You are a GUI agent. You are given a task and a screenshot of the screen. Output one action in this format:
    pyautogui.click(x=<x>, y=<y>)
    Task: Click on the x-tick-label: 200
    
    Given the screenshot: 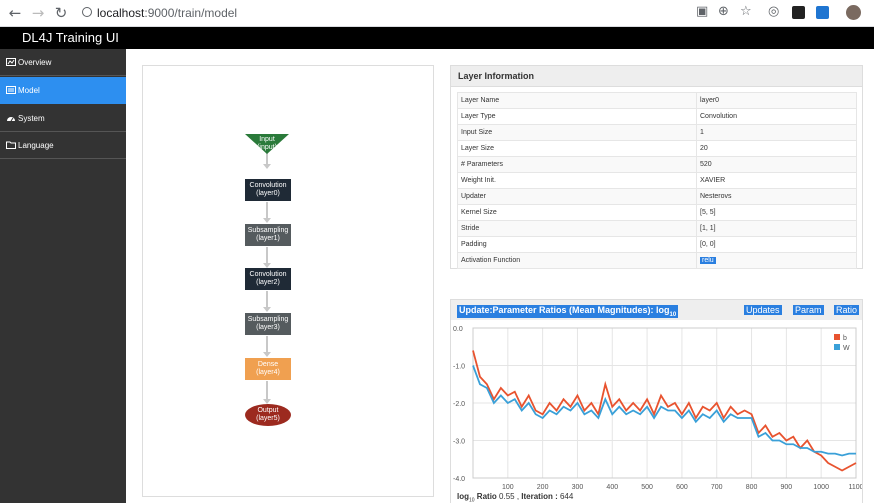 What is the action you would take?
    pyautogui.click(x=543, y=487)
    